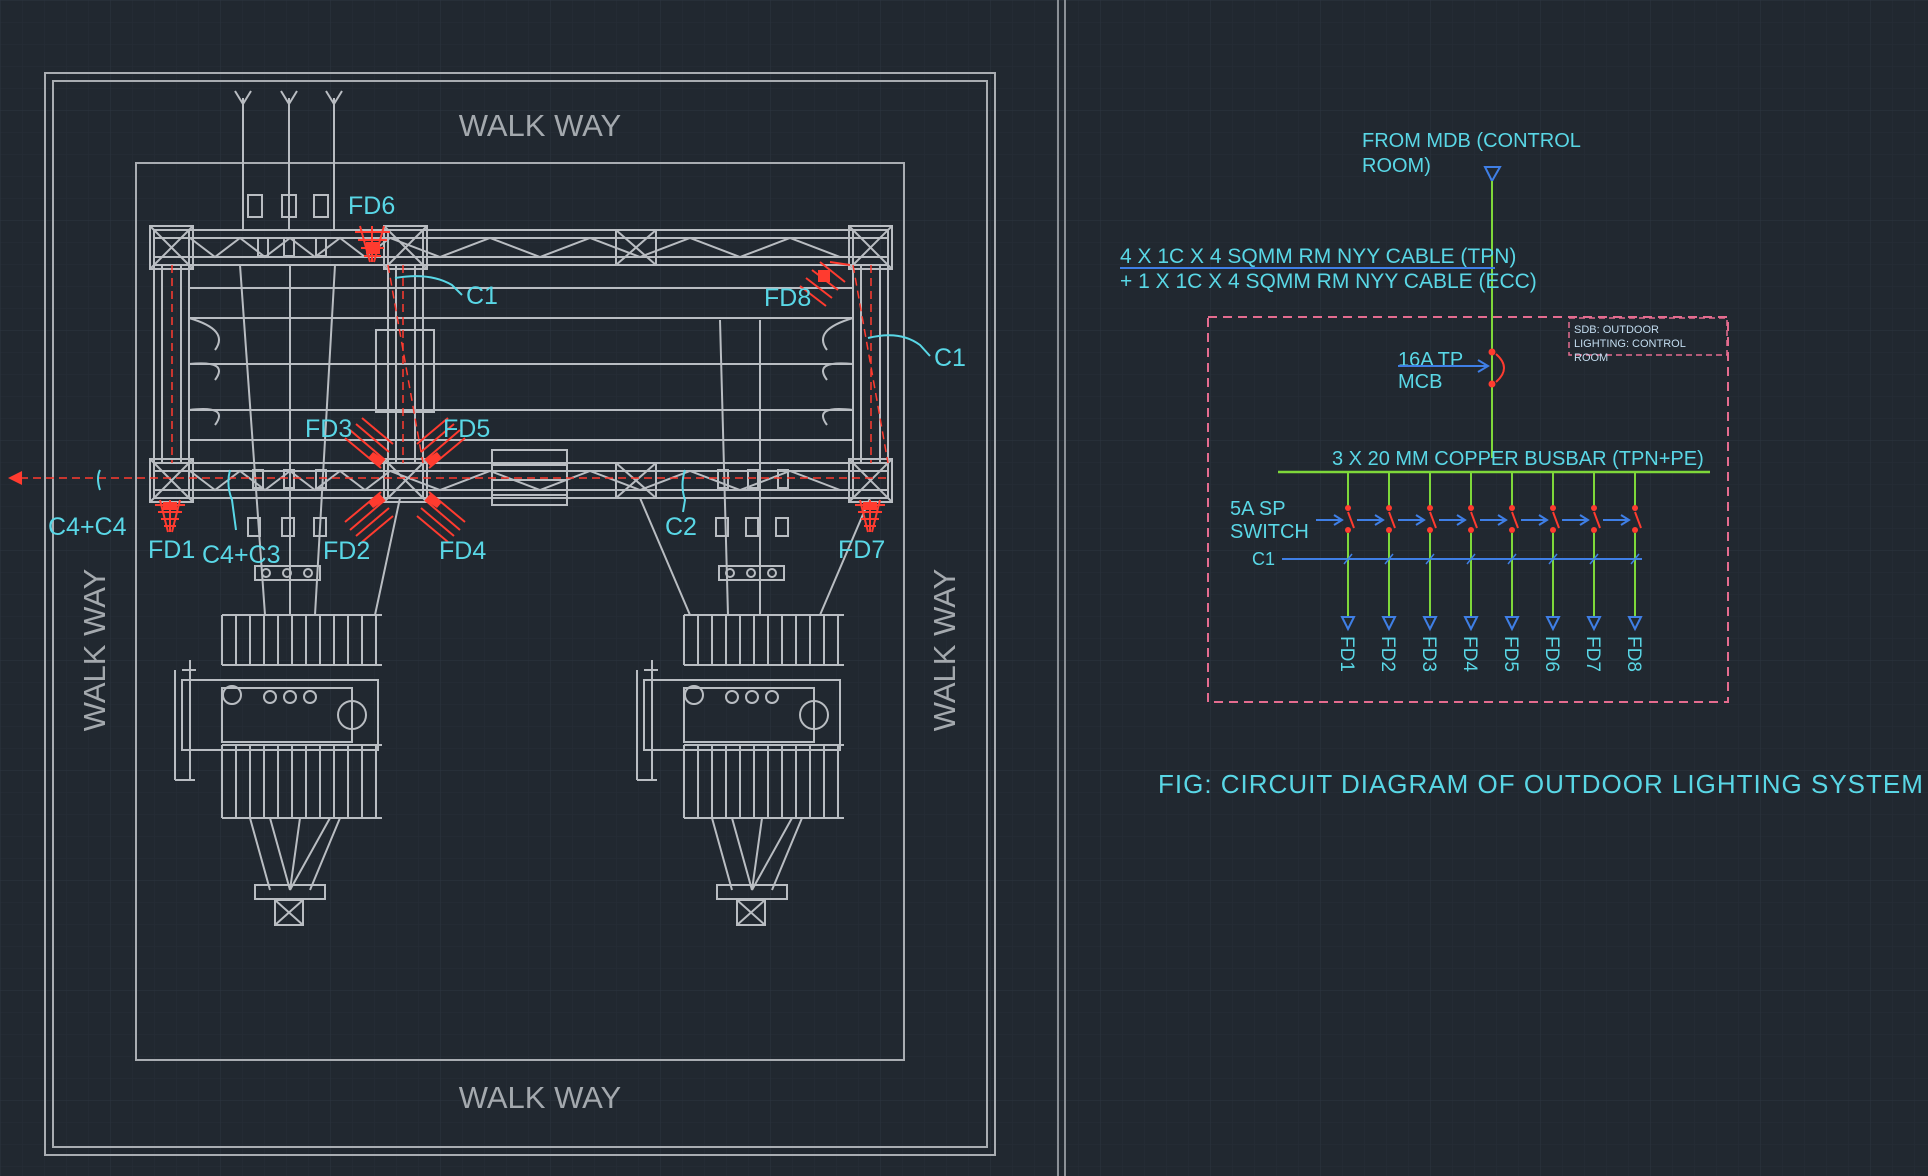  What do you see at coordinates (861, 550) in the screenshot?
I see `label-fd7: FD7` at bounding box center [861, 550].